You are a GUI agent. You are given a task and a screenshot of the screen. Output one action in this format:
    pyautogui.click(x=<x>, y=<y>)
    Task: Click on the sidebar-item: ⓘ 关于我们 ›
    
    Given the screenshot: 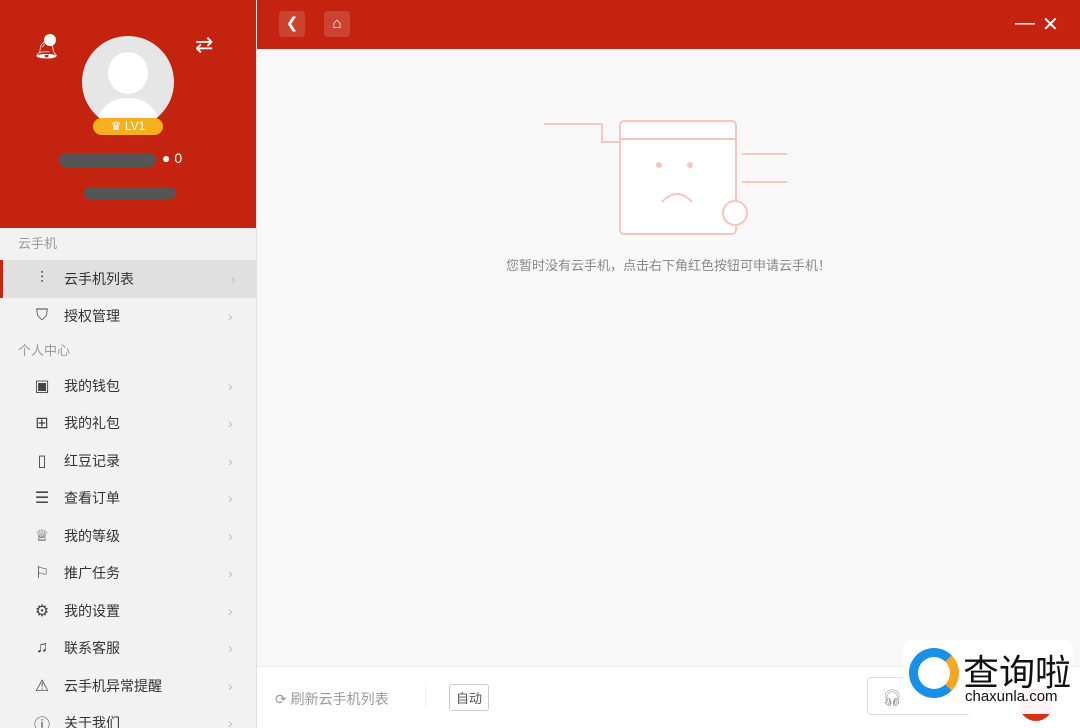 What is the action you would take?
    pyautogui.click(x=128, y=716)
    